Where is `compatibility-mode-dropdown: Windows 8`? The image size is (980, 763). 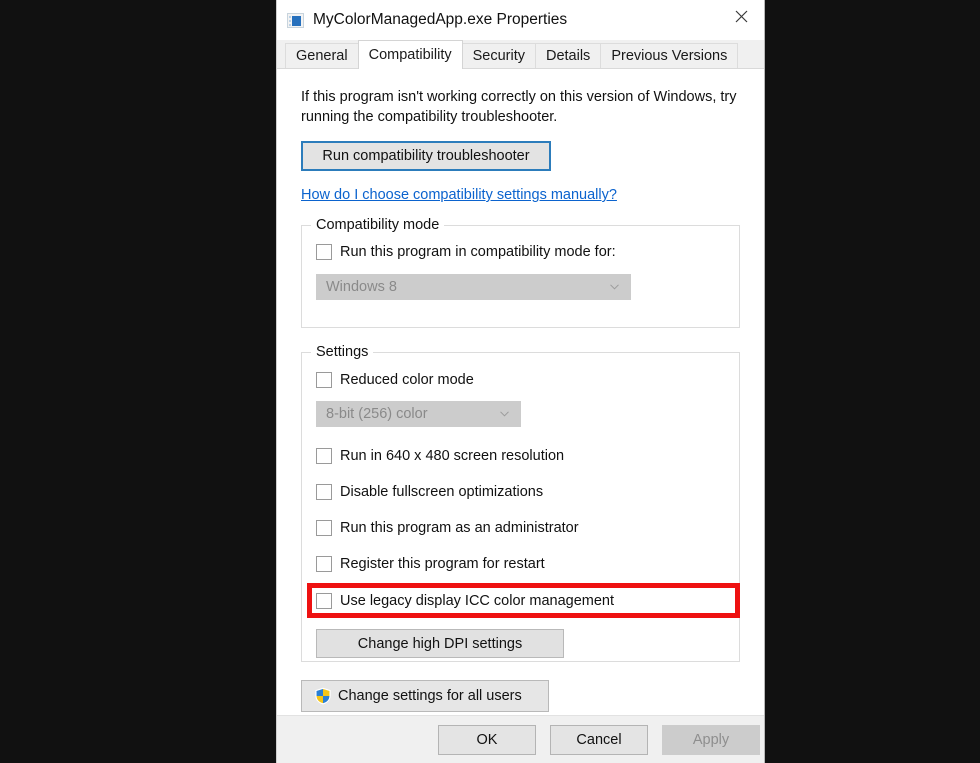
compatibility-mode-dropdown: Windows 8 is located at coordinates (473, 287).